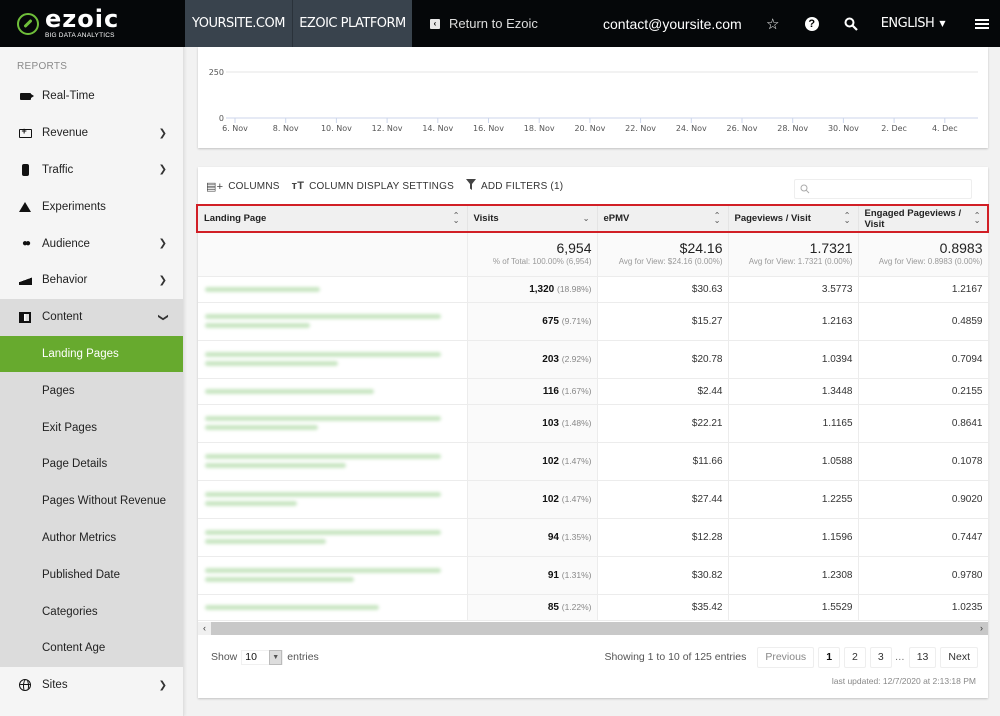 The image size is (1000, 716). Describe the element at coordinates (812, 24) in the screenshot. I see `help-icon: ?` at that location.